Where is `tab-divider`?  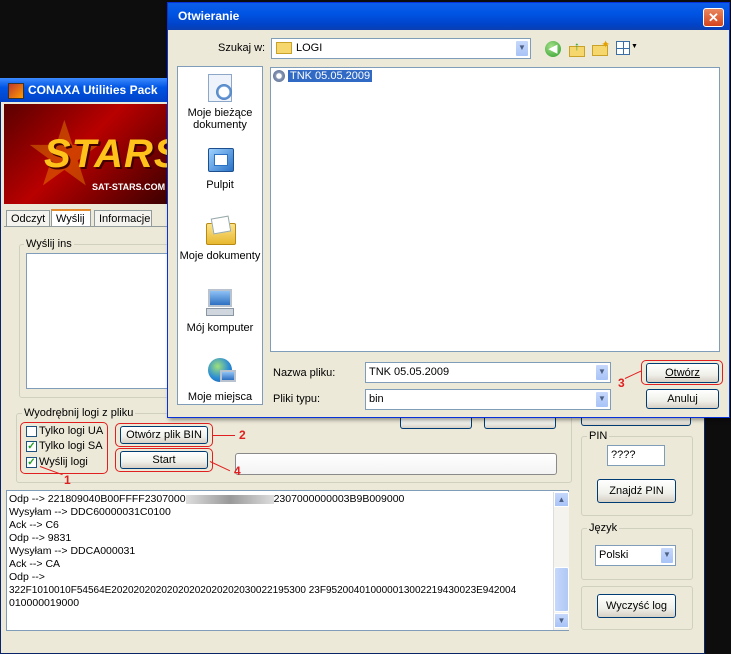
tab-divider is located at coordinates (87, 226).